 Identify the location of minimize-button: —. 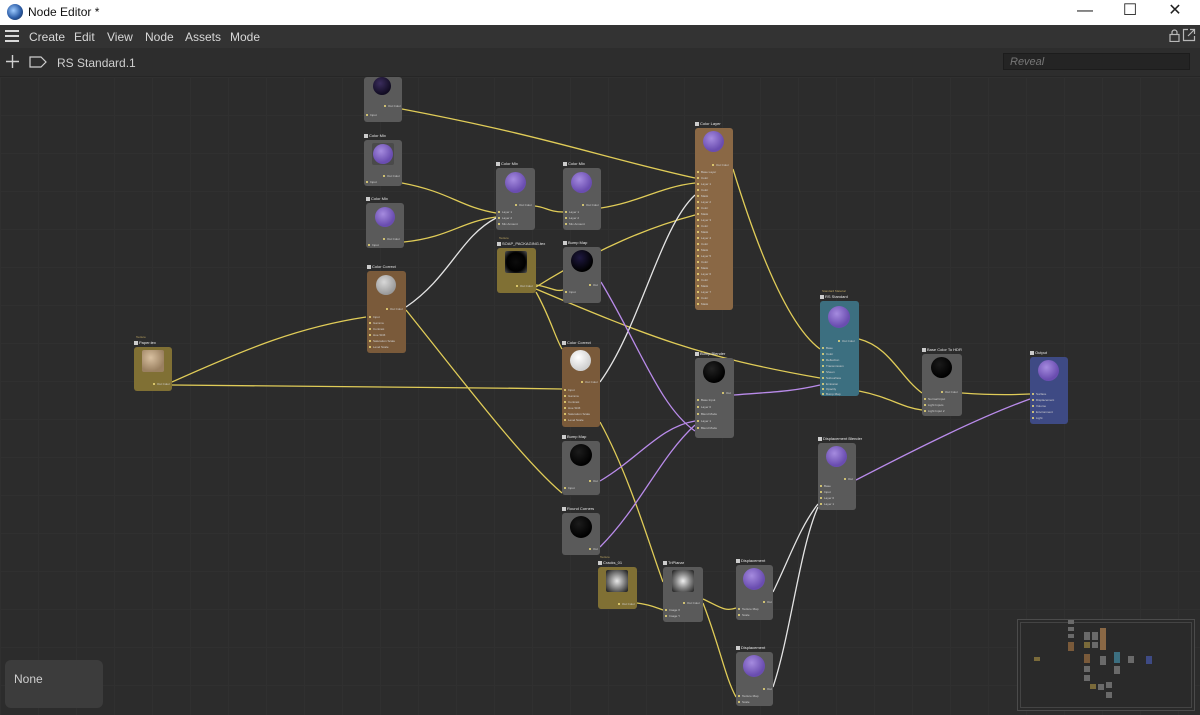
(1085, 12).